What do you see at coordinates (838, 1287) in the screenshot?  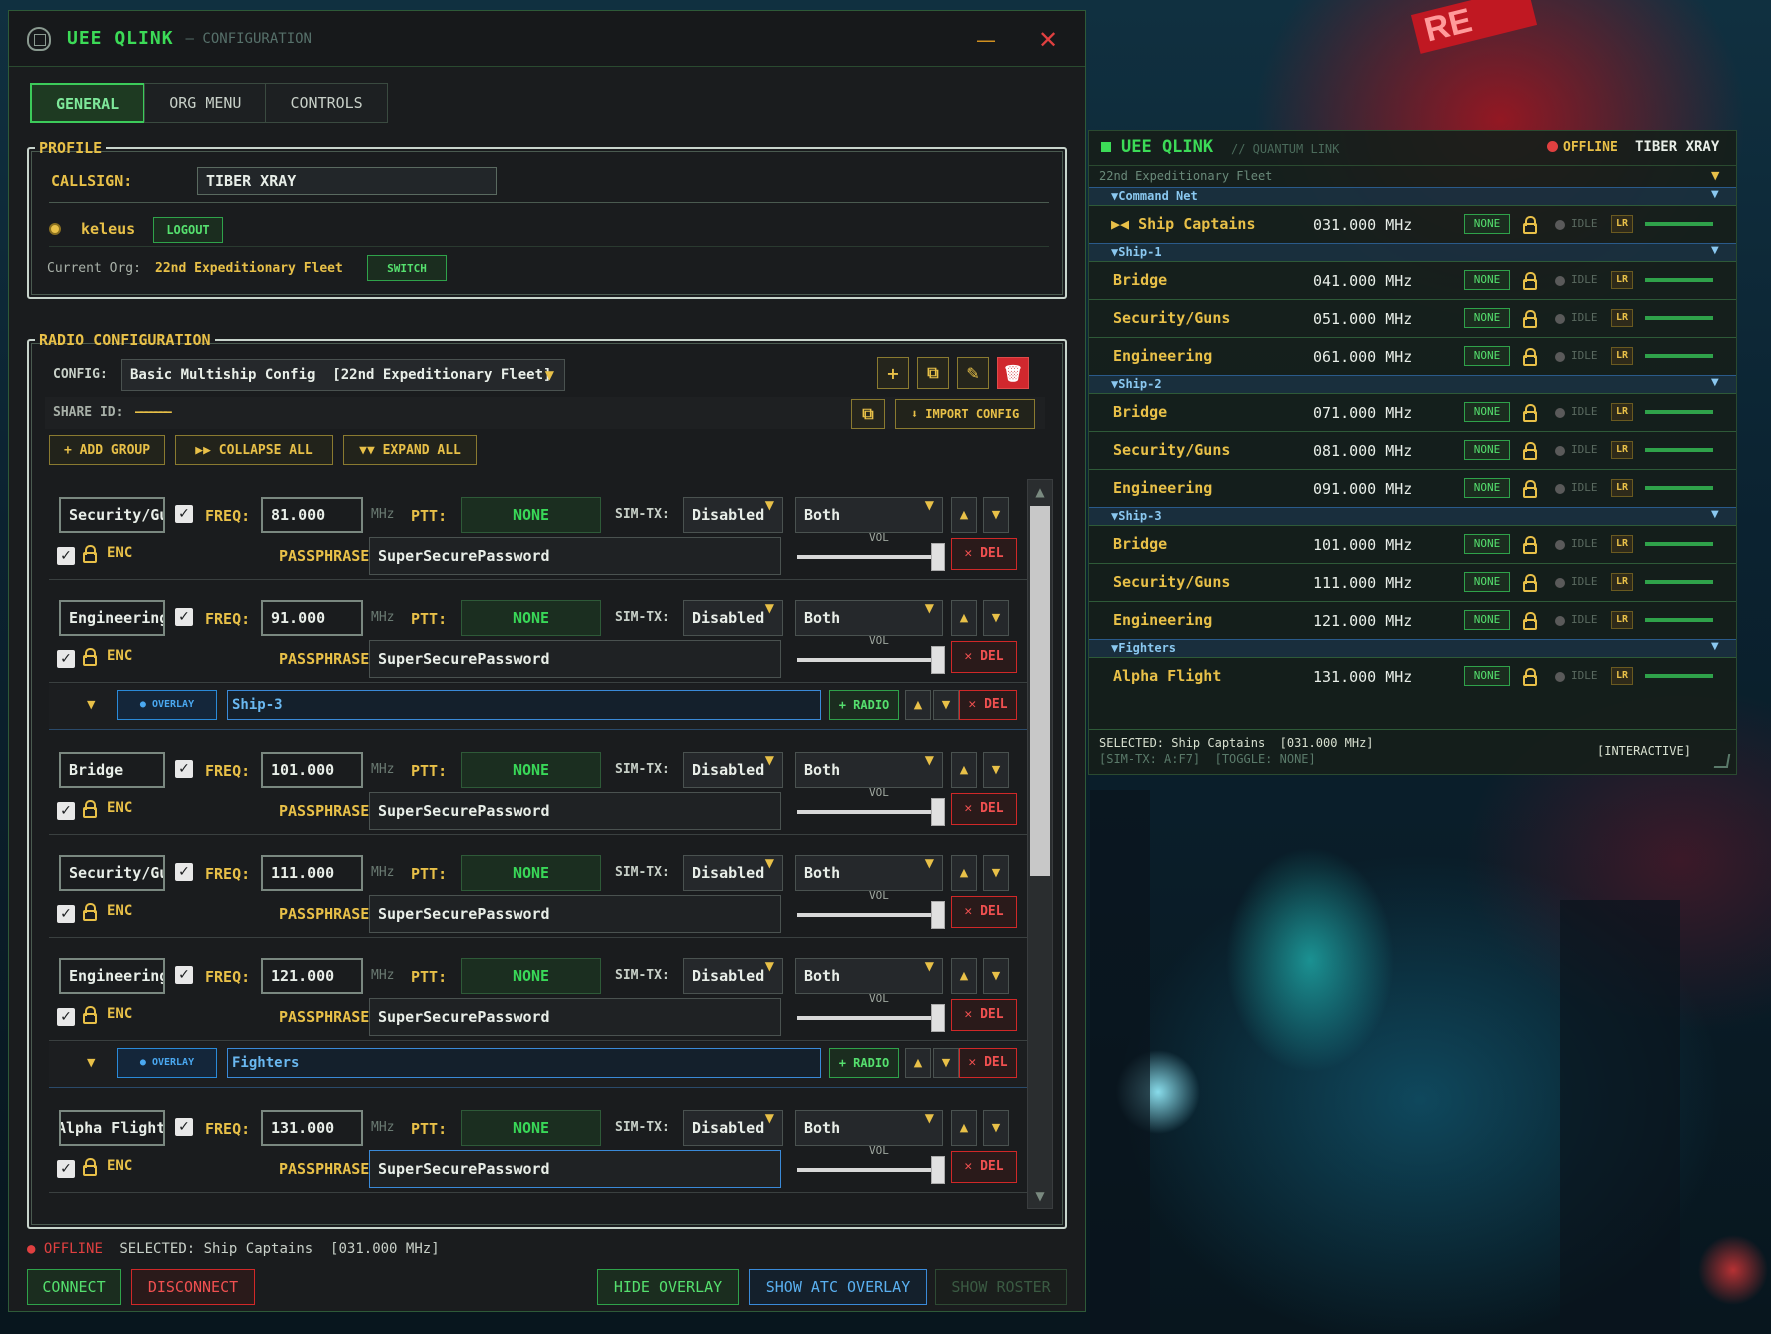 I see `show-atc-overlay-button: SHOW ATC OVERLAY` at bounding box center [838, 1287].